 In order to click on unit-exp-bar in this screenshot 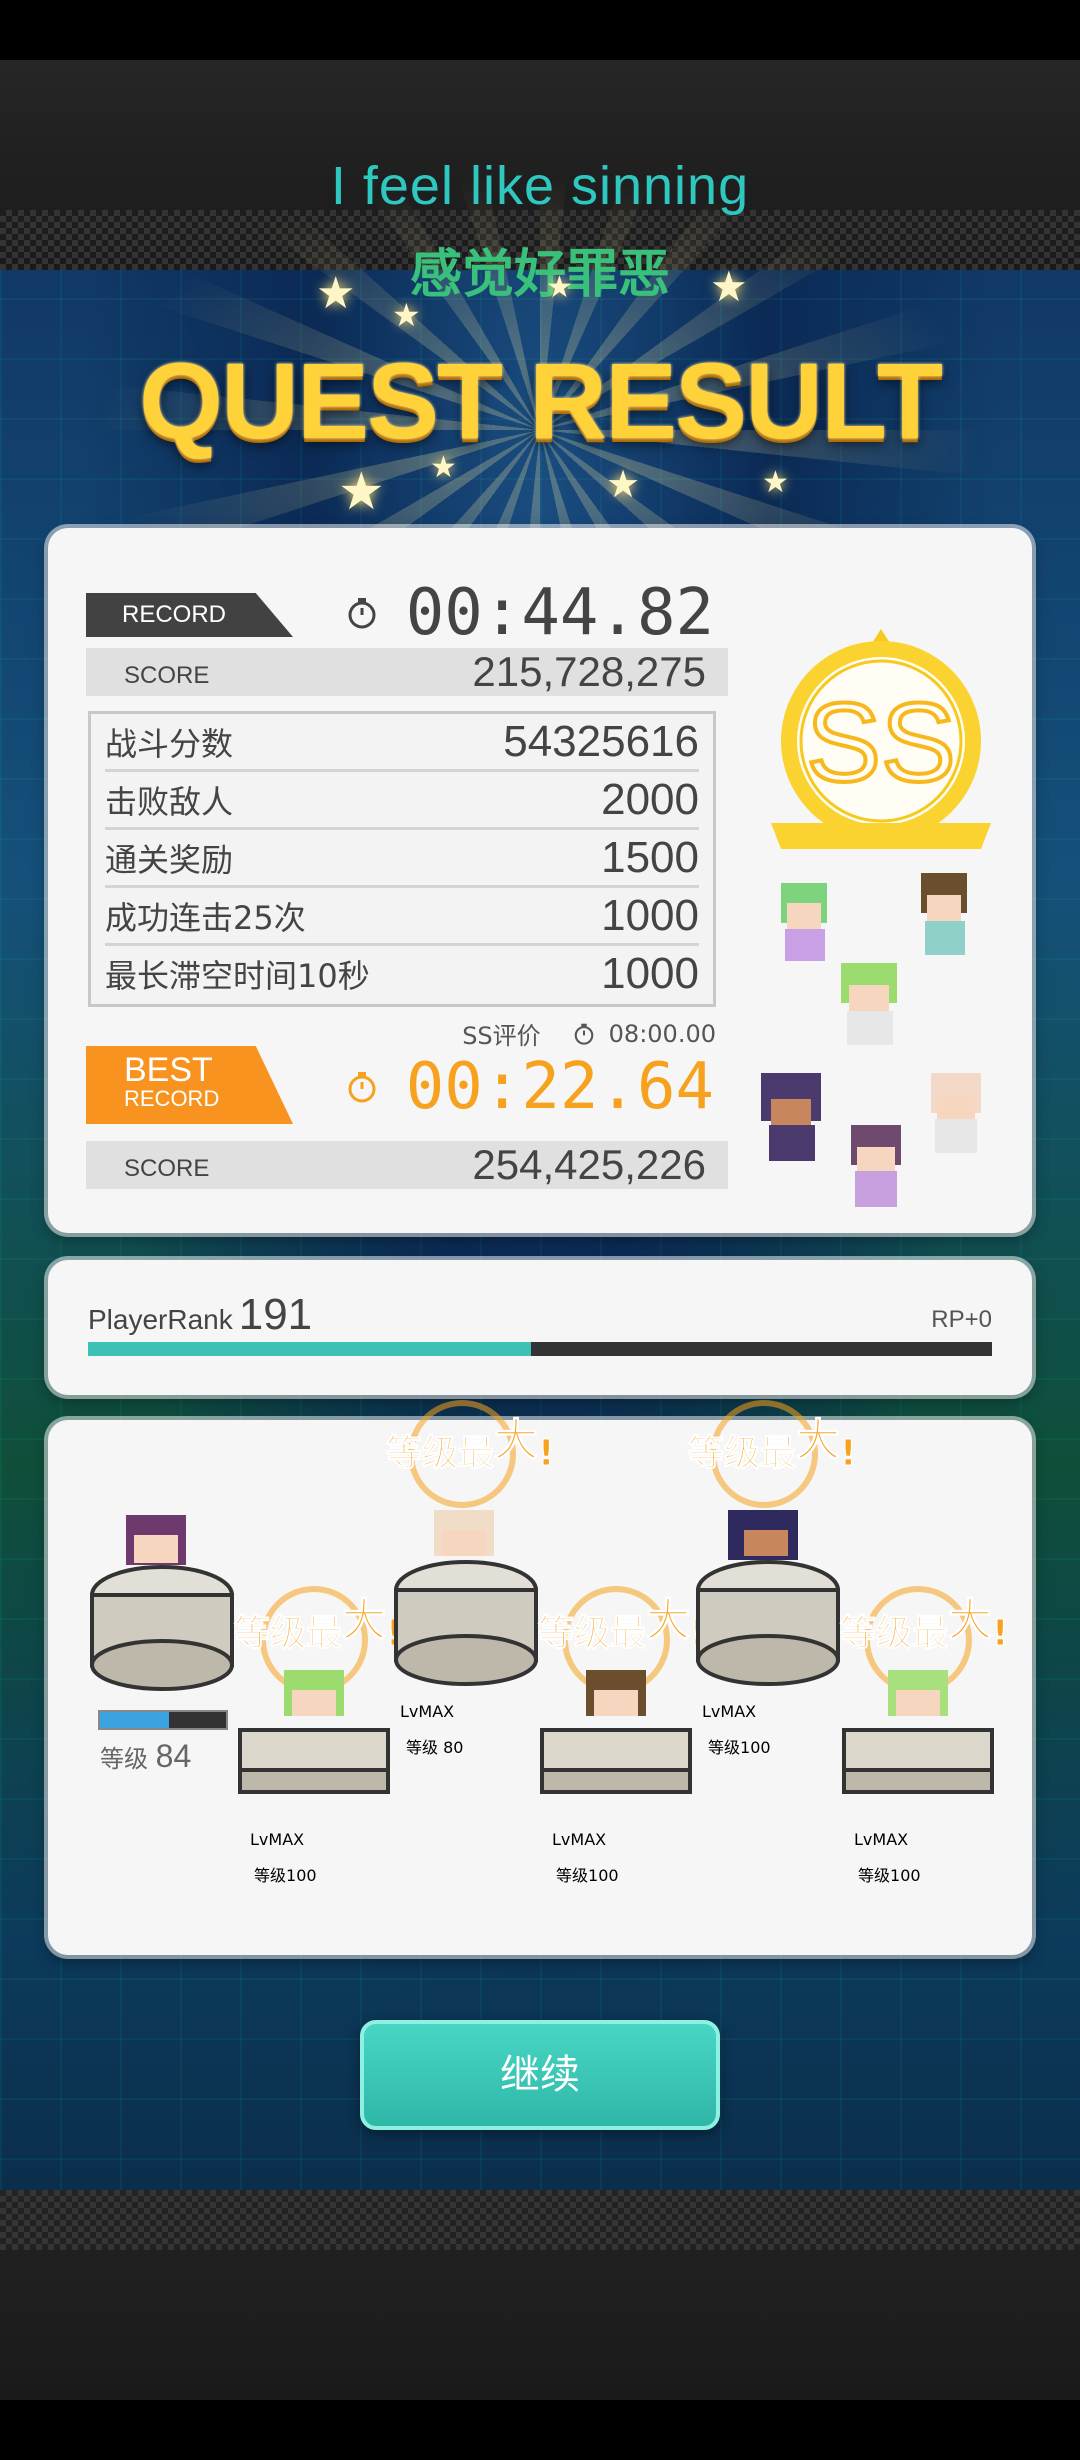, I will do `click(163, 1720)`.